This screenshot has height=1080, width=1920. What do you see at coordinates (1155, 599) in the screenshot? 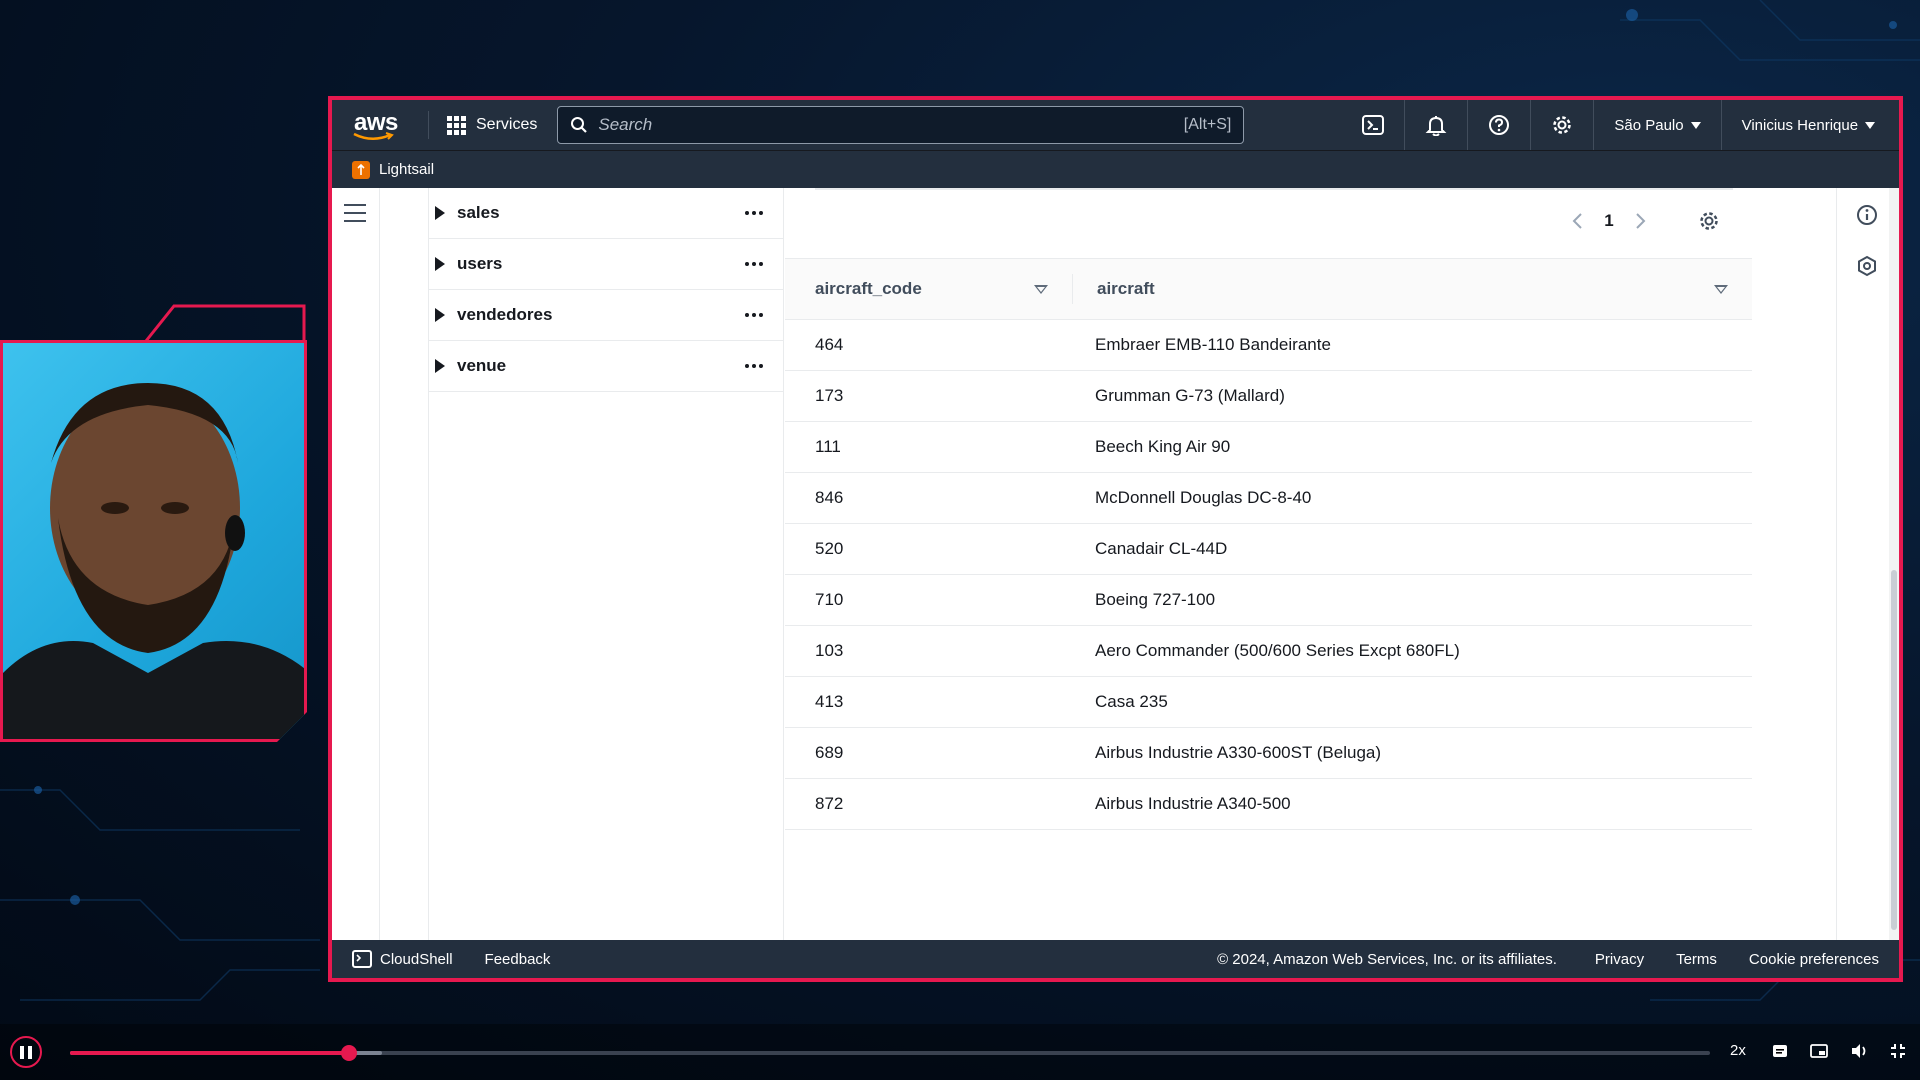
I see `cell-aircraft: Boeing 727-100` at bounding box center [1155, 599].